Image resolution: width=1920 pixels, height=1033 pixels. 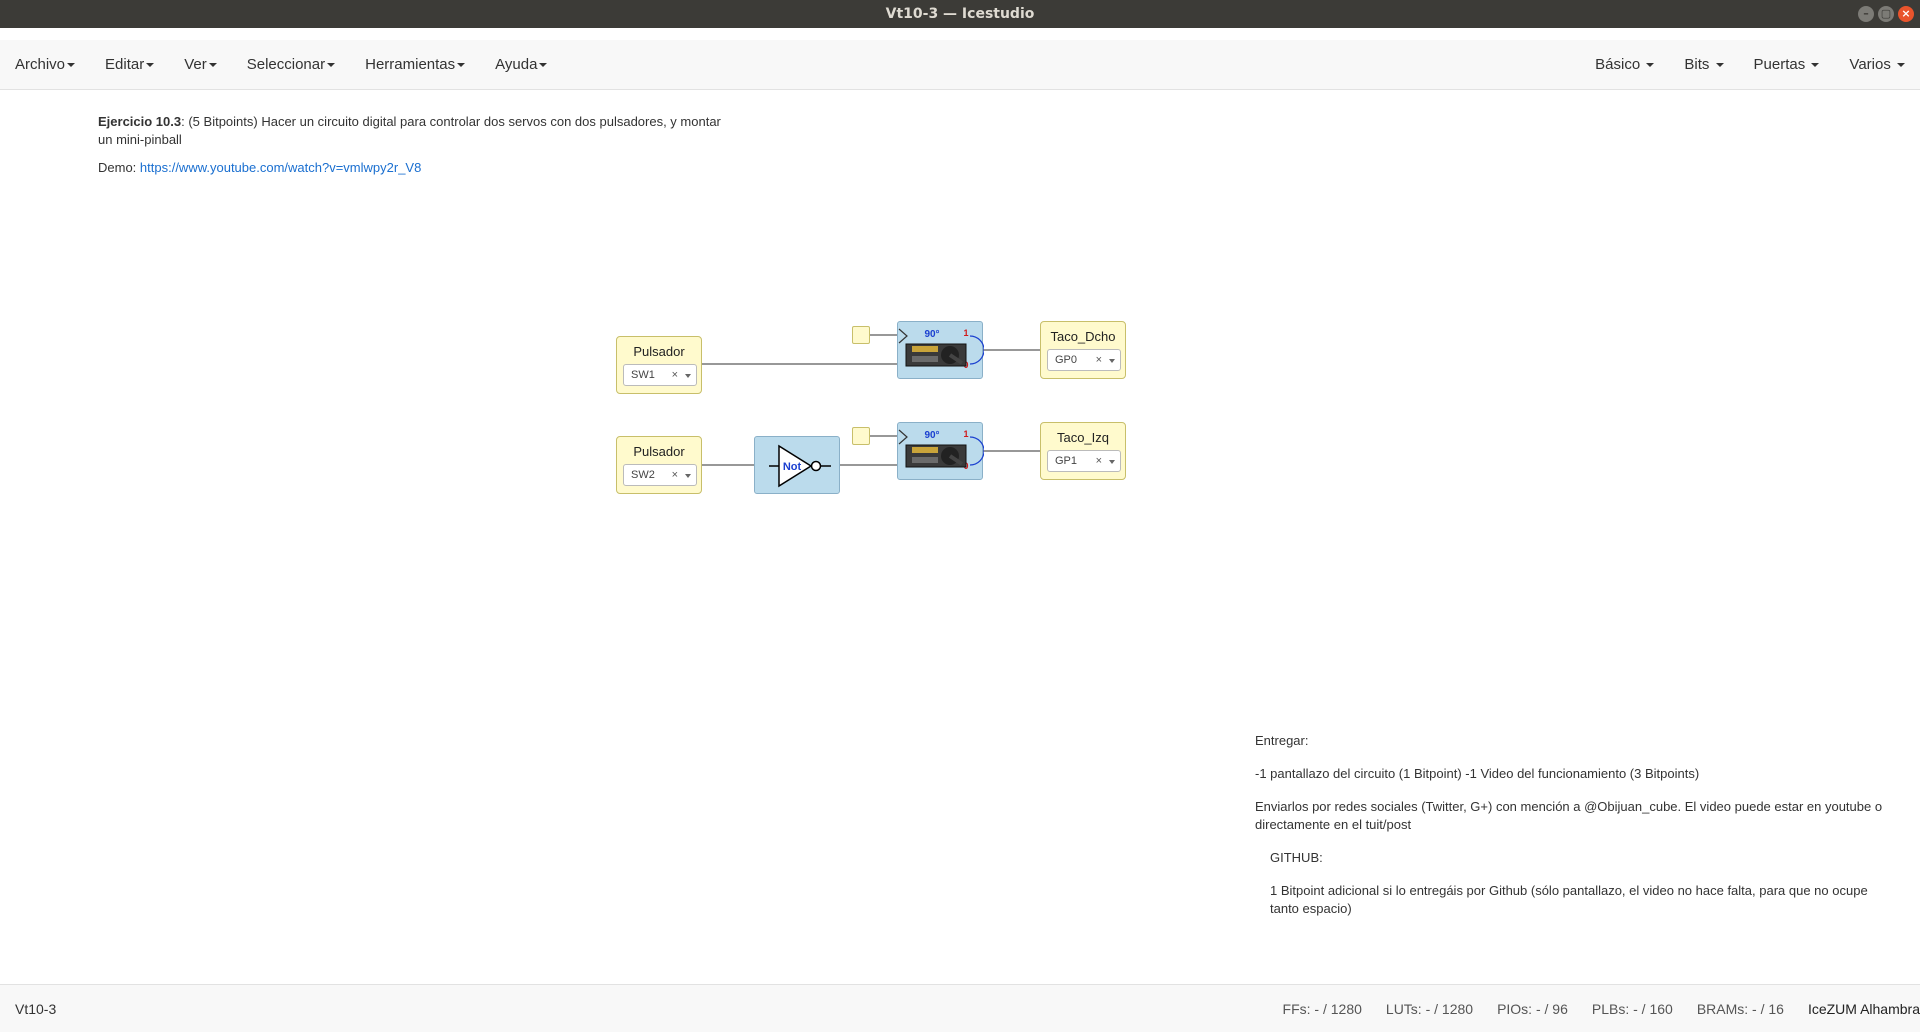 What do you see at coordinates (1632, 1009) in the screenshot?
I see `stat-plbs: PLBs: - / 160` at bounding box center [1632, 1009].